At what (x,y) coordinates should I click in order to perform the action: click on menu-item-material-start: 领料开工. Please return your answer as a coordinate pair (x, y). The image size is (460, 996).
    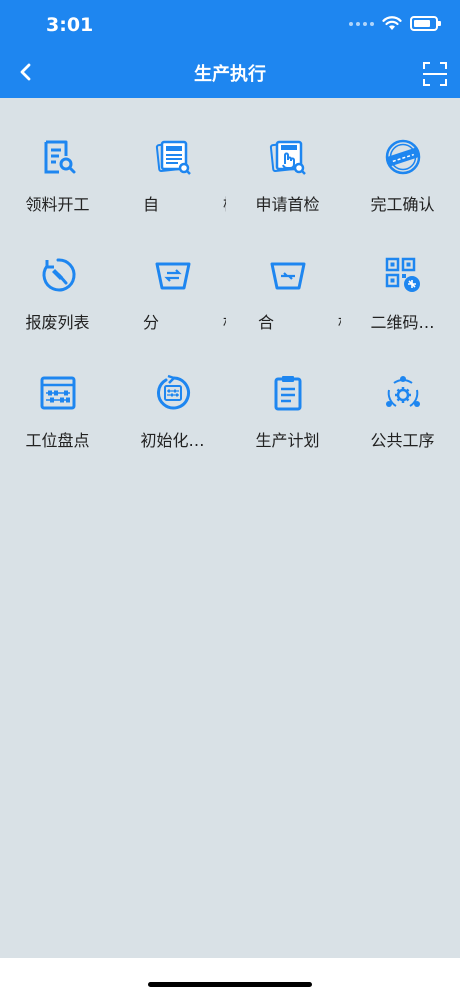
    Looking at the image, I should click on (57, 157).